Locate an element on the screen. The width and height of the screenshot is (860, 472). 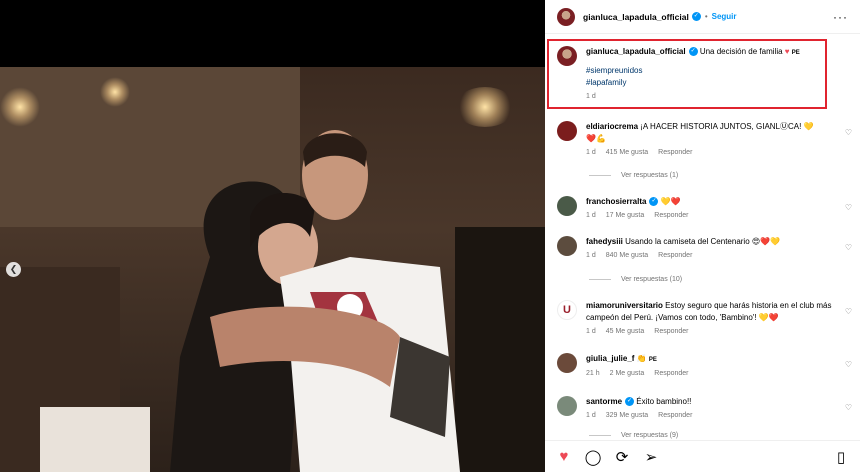
comment-time: 21 h is located at coordinates (593, 373).